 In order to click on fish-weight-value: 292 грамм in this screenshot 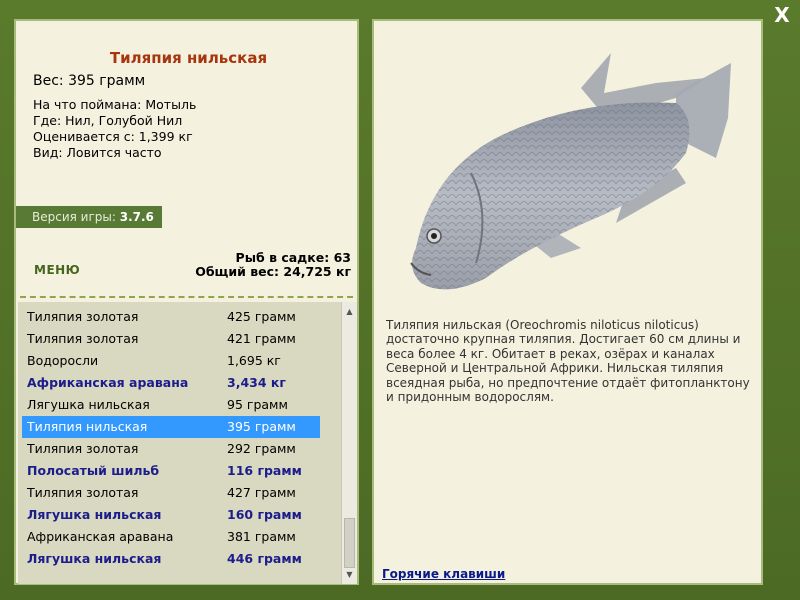, I will do `click(261, 448)`.